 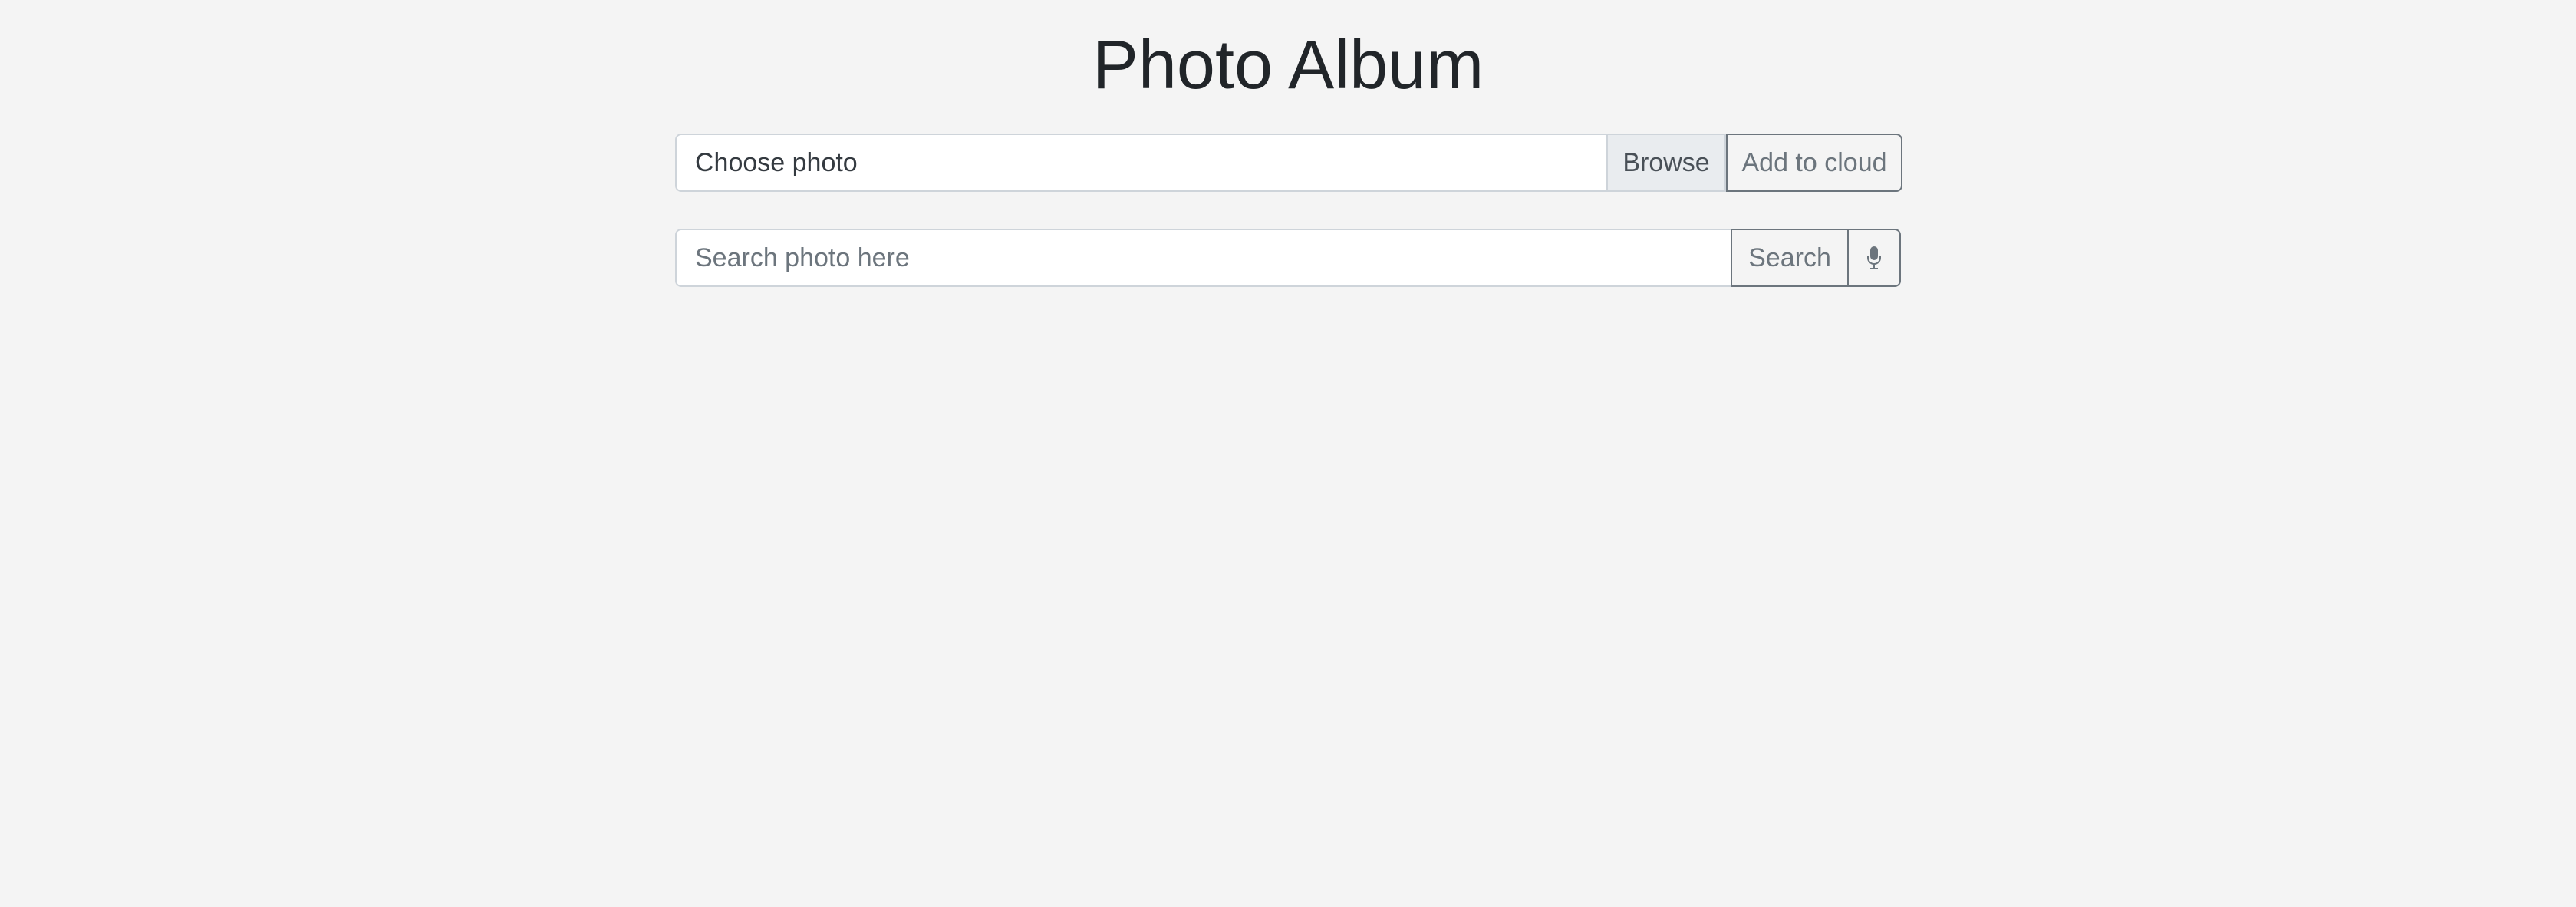 What do you see at coordinates (1666, 163) in the screenshot?
I see `browse-button: Browse` at bounding box center [1666, 163].